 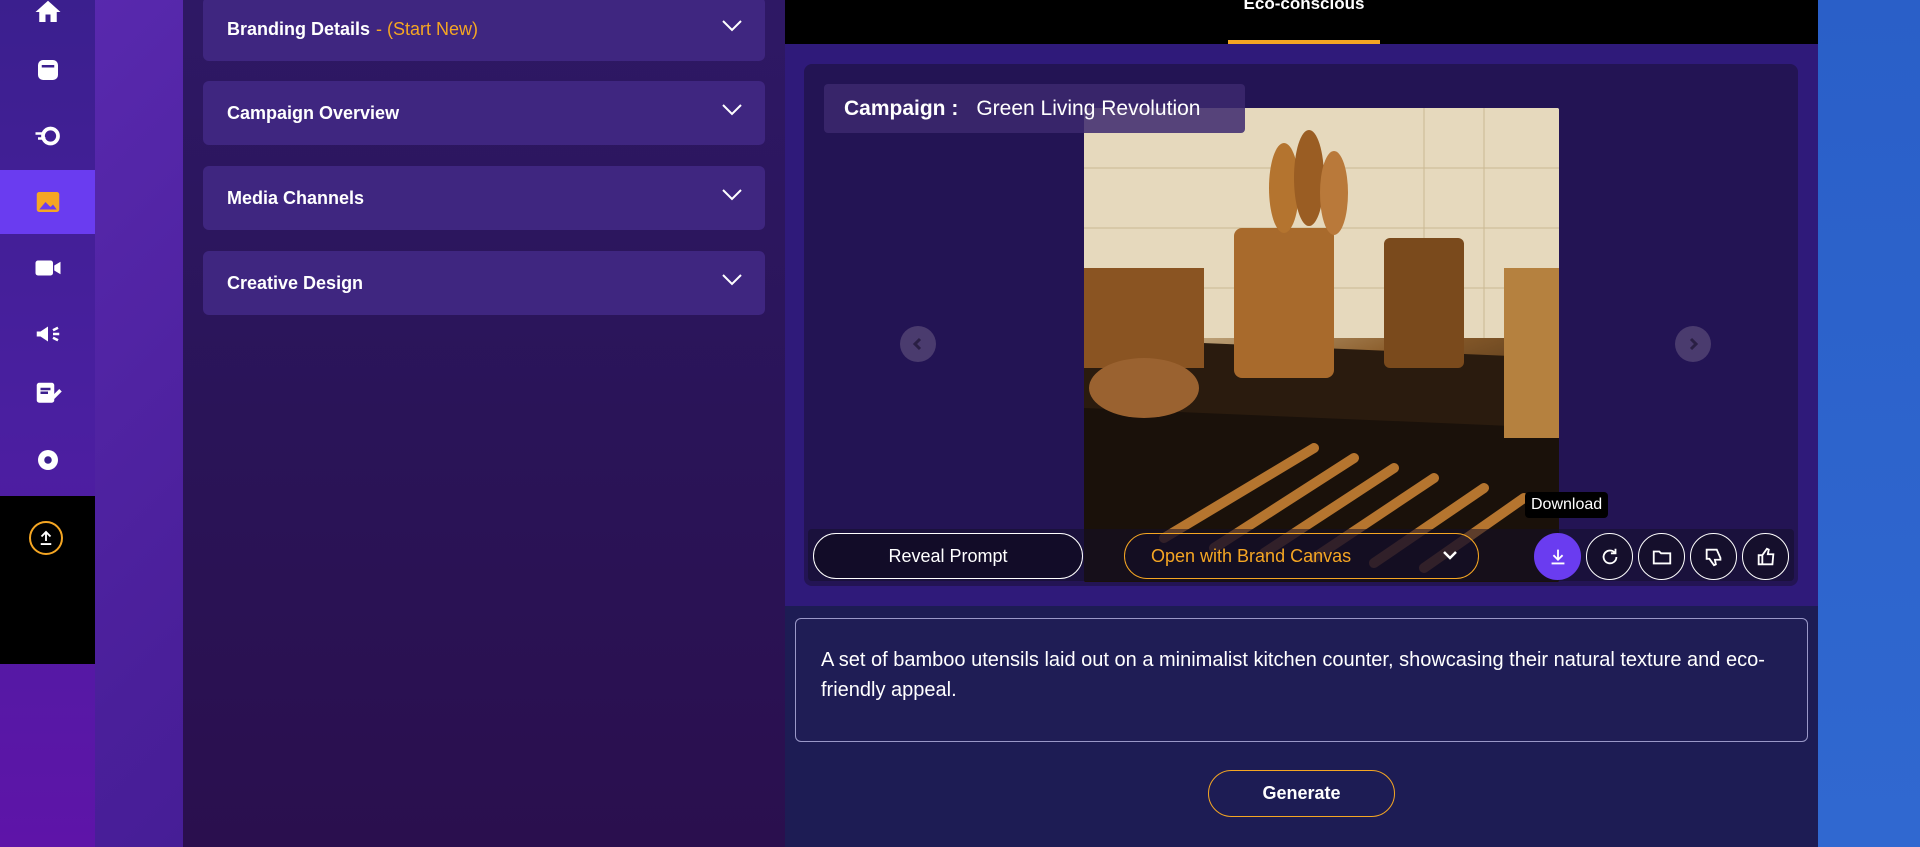 I want to click on sidebar-item-settings, so click(x=47, y=460).